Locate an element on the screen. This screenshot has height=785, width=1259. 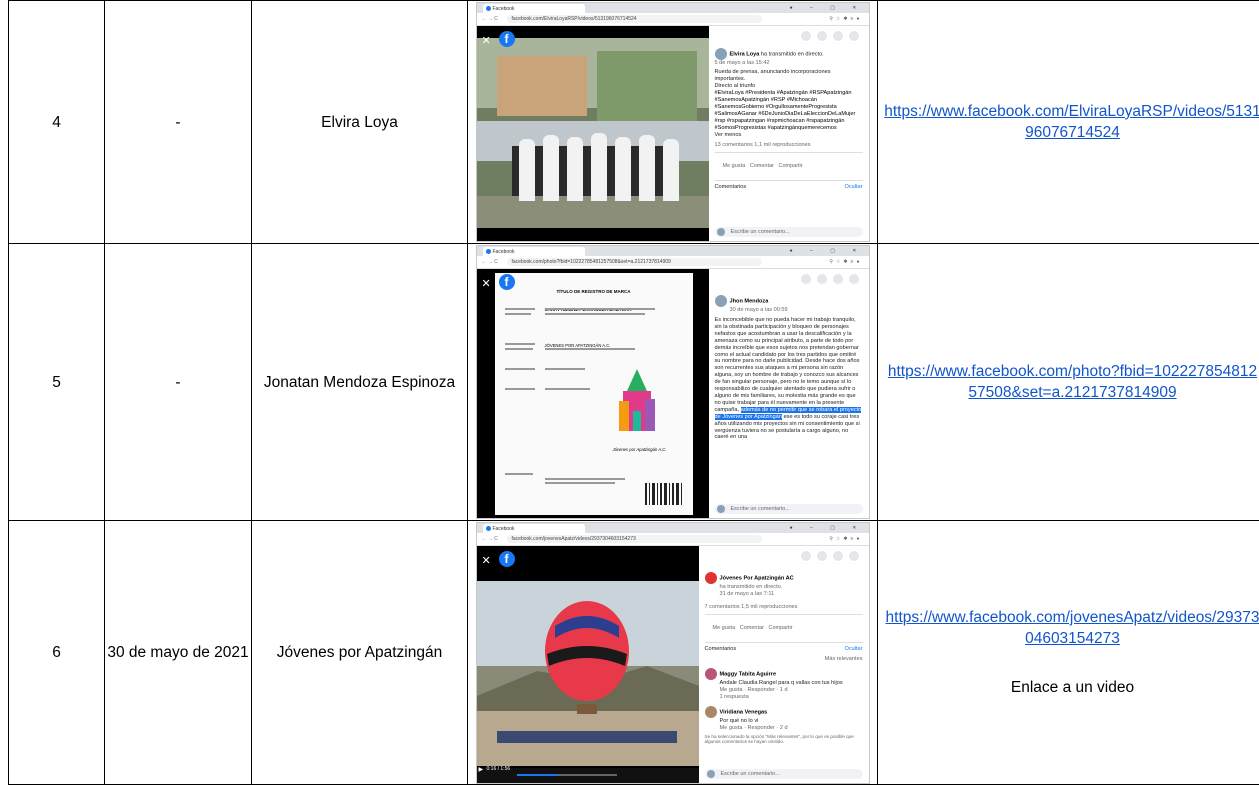
post-author: Jhon Mendoza is located at coordinates (749, 301).